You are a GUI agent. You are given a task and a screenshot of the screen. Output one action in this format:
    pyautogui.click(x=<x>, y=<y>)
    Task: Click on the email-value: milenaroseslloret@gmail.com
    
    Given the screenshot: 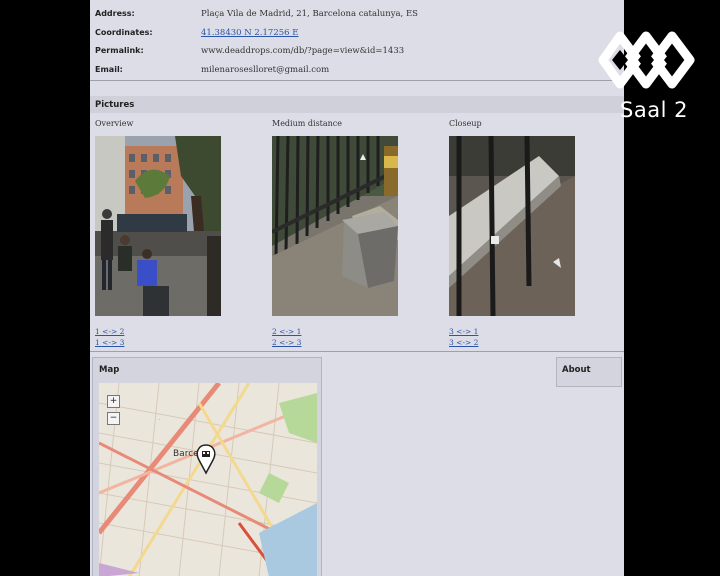 What is the action you would take?
    pyautogui.click(x=265, y=70)
    